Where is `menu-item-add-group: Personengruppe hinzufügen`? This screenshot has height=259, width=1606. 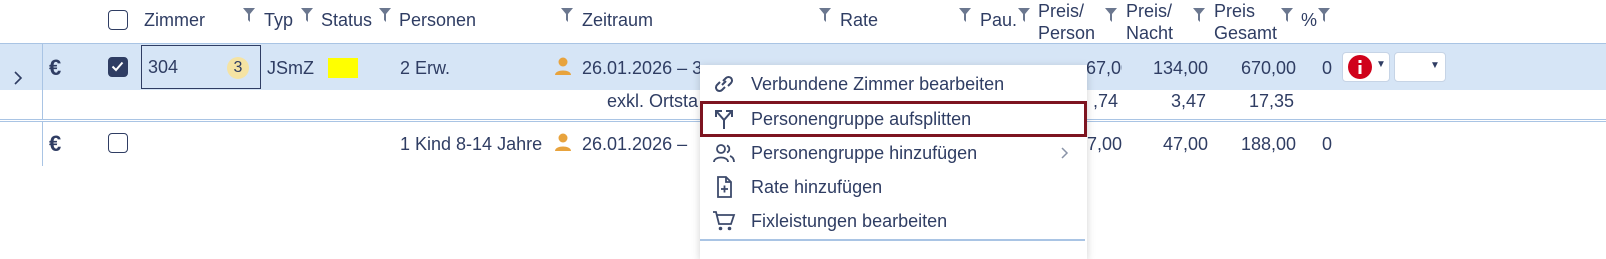
menu-item-add-group: Personengruppe hinzufügen is located at coordinates (893, 153).